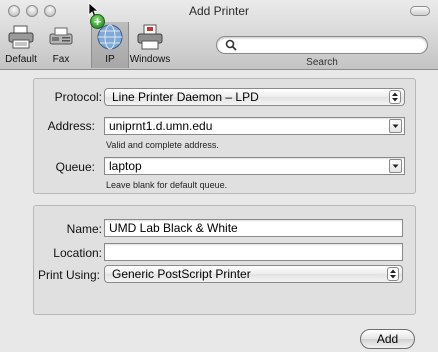 The width and height of the screenshot is (438, 352). I want to click on window-title: Add Printer, so click(219, 11).